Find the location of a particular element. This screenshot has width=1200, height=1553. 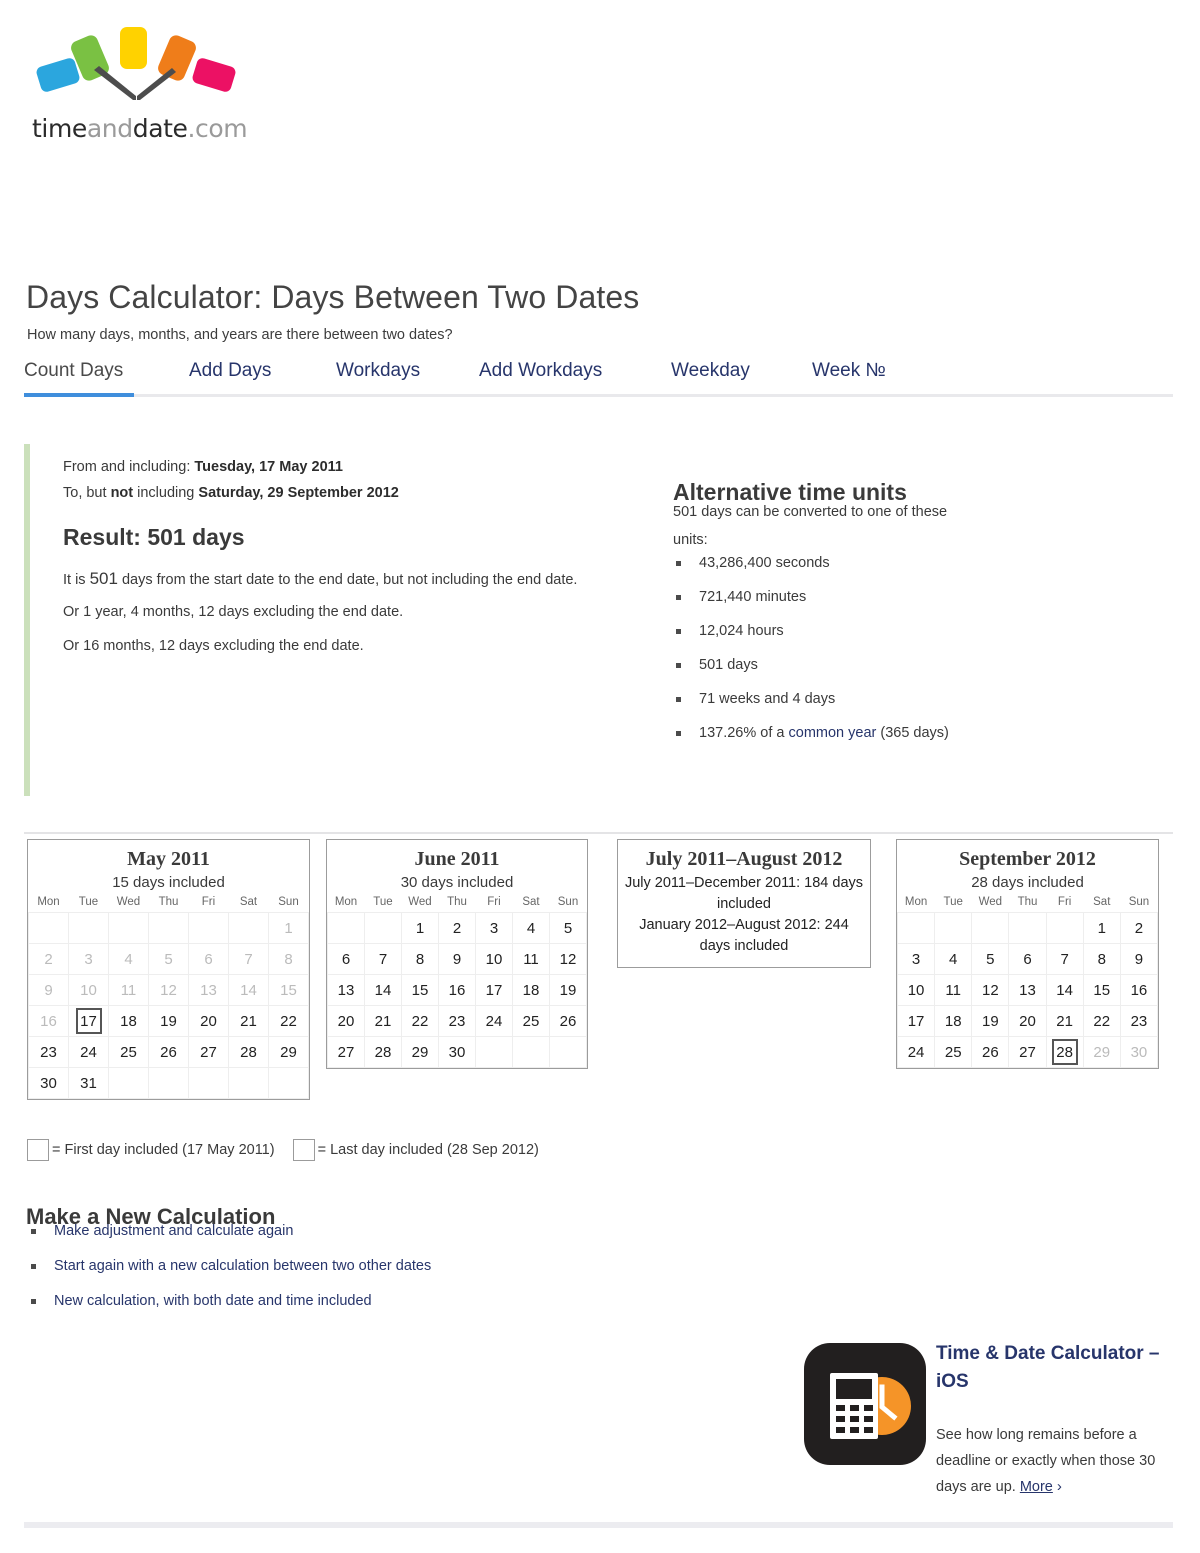

calendar-week-row: 12345 is located at coordinates (457, 928).